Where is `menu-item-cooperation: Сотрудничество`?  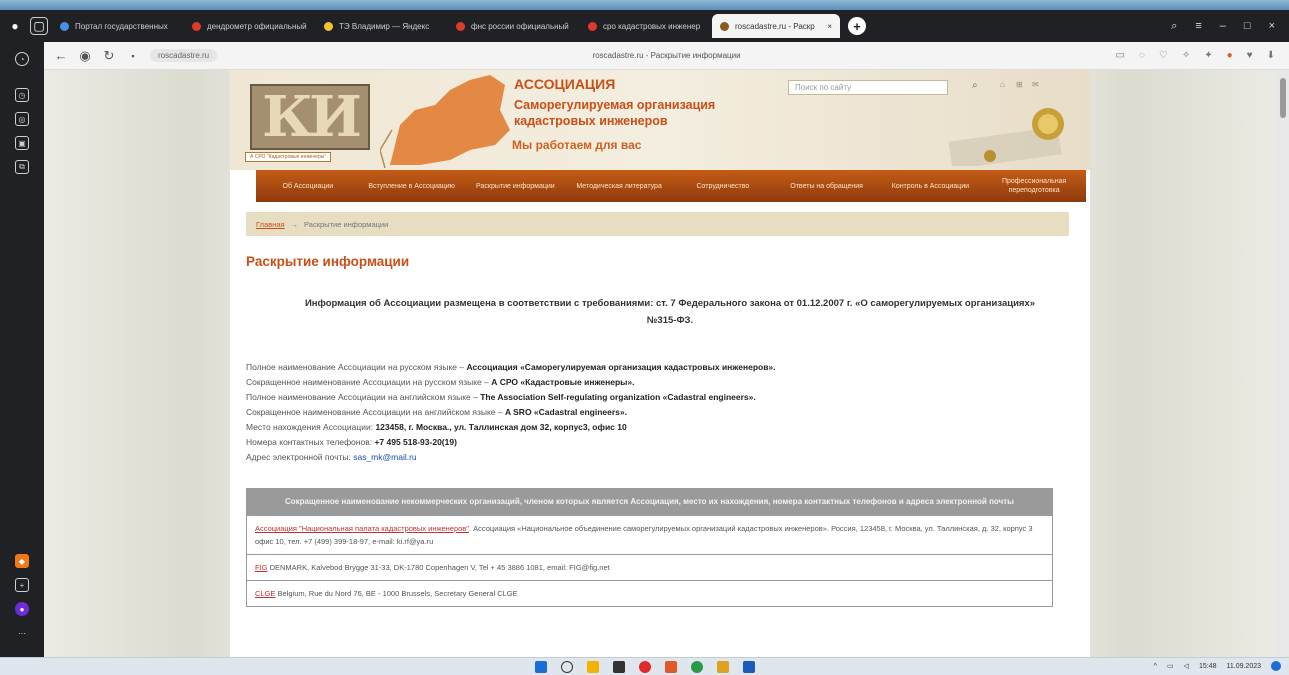 menu-item-cooperation: Сотрудничество is located at coordinates (723, 186).